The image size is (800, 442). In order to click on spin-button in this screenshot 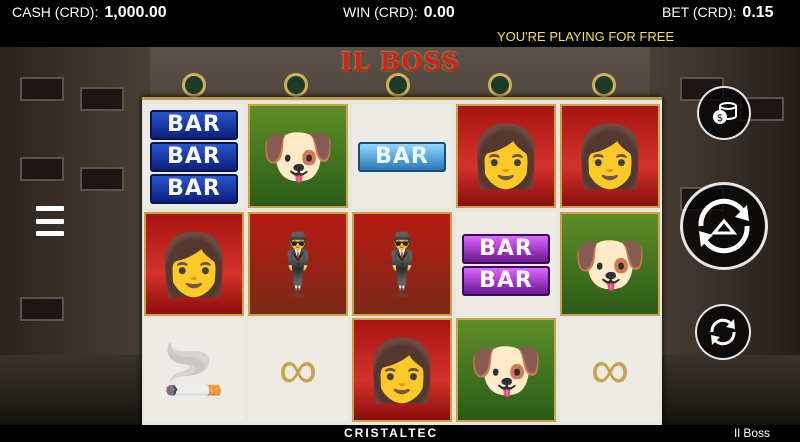, I will do `click(724, 226)`.